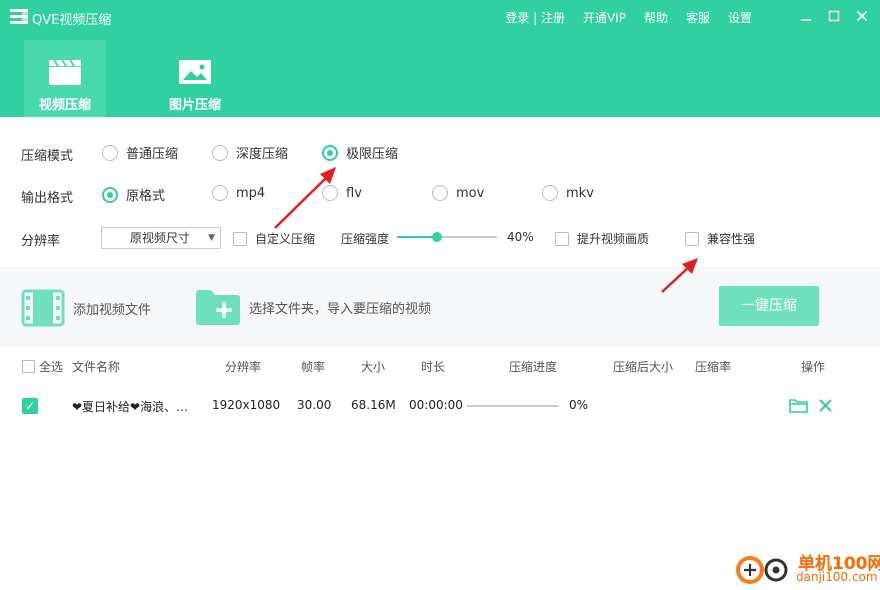  What do you see at coordinates (211, 238) in the screenshot?
I see `chevron-down-icon: ▼` at bounding box center [211, 238].